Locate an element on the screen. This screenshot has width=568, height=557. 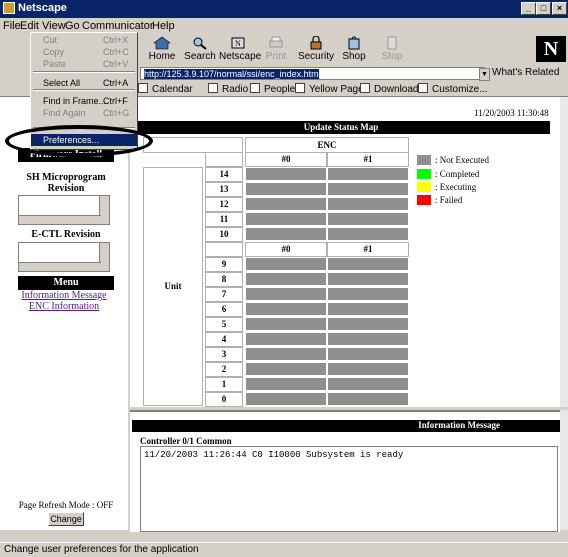
bottom-frame-scrollbar is located at coordinates (564, 470).